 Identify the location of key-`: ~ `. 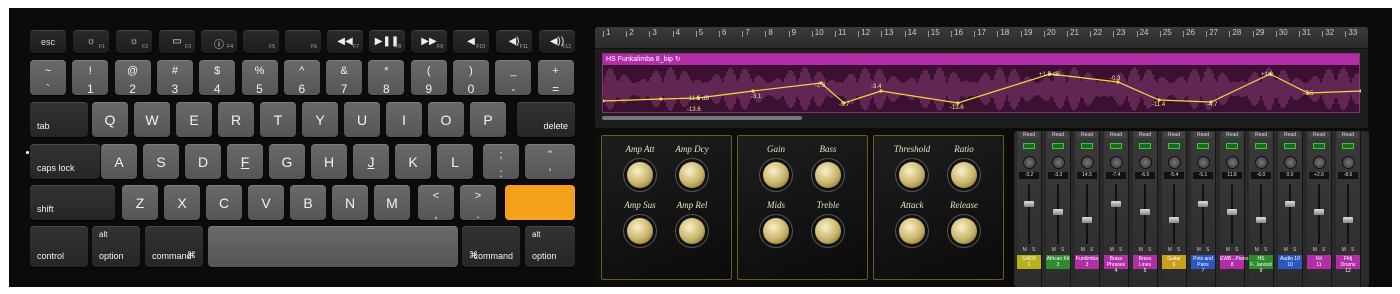
(48, 78).